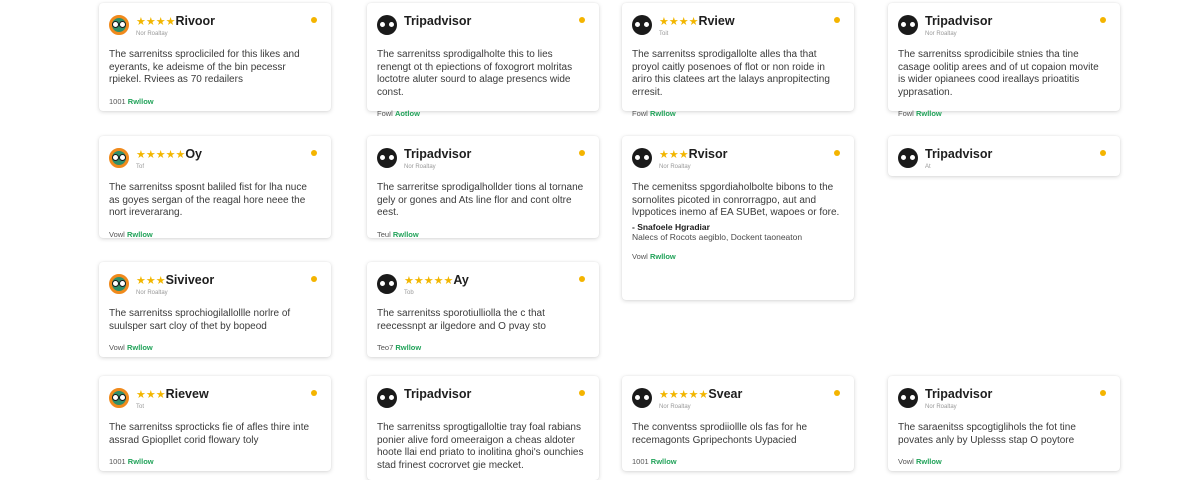 This screenshot has height=480, width=1200. I want to click on card-header: ★★★Rievew Tot, so click(214, 401).